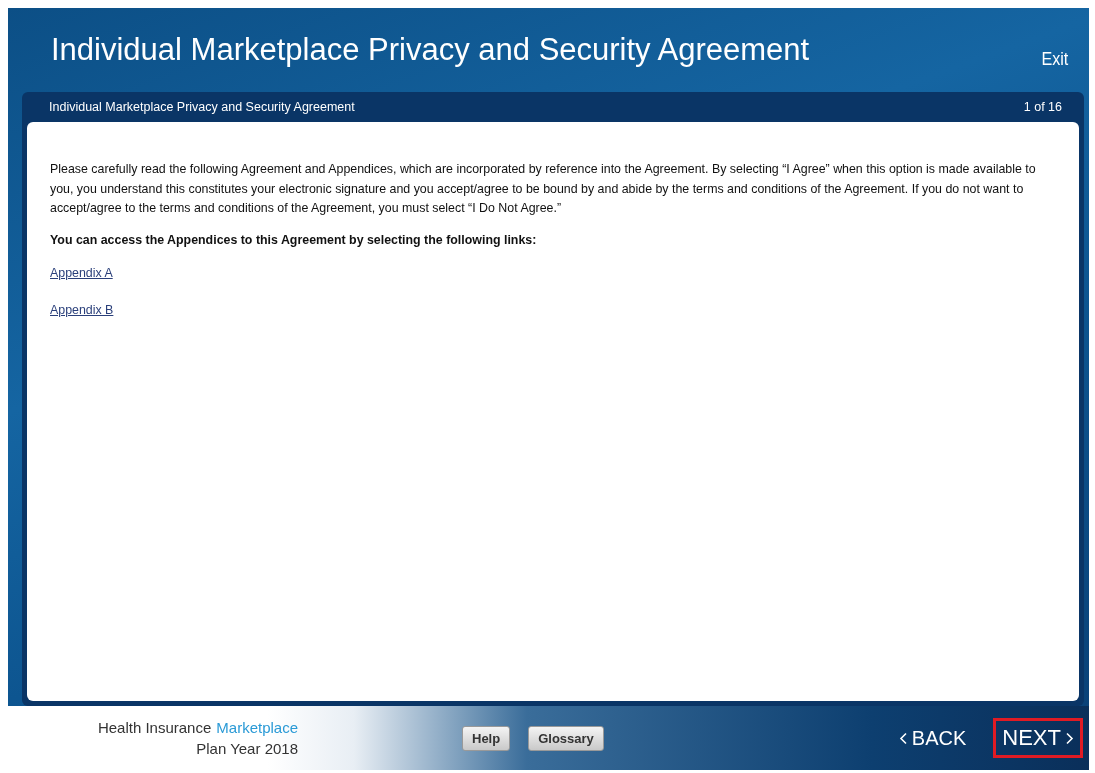  What do you see at coordinates (1055, 59) in the screenshot?
I see `exit-link: Exit` at bounding box center [1055, 59].